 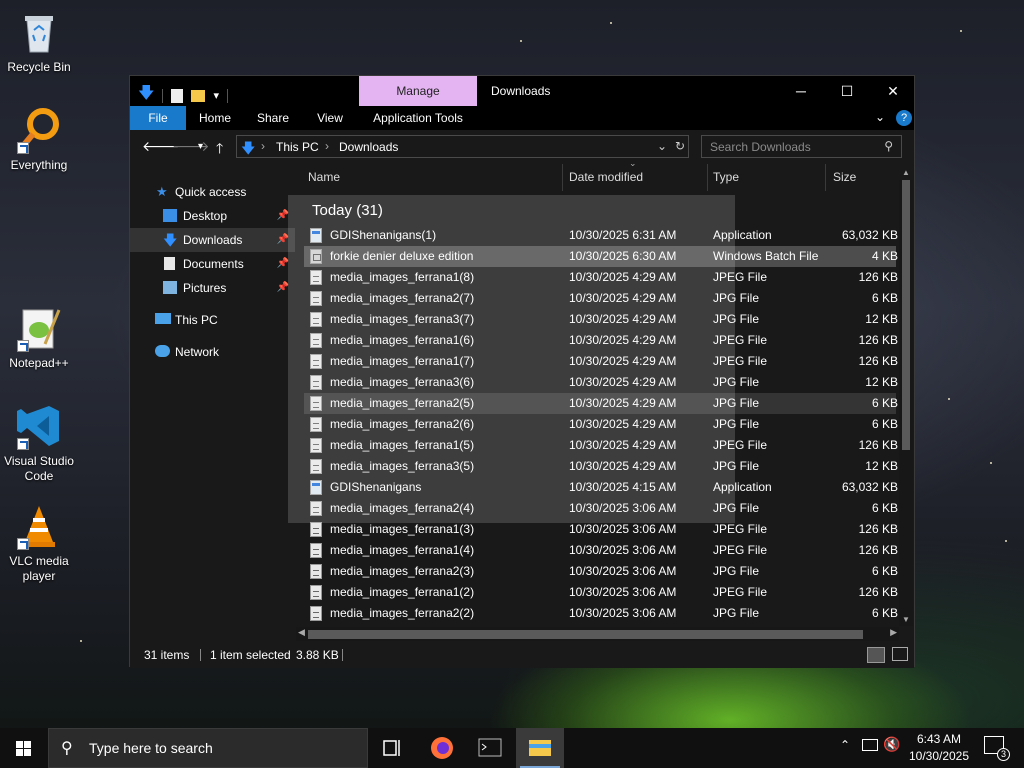 I want to click on nav-item-documents: Documents 📌, so click(x=212, y=264).